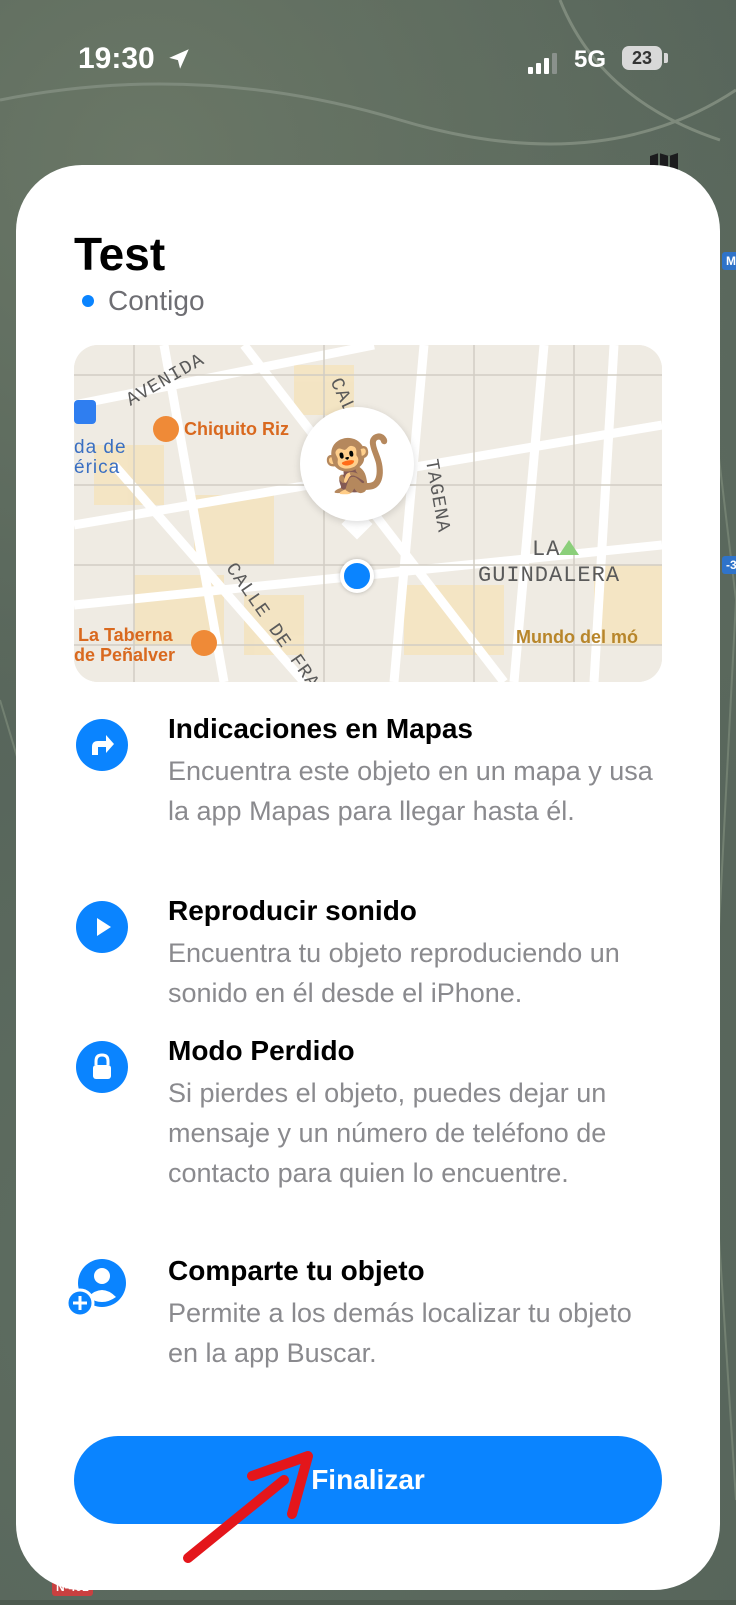 This screenshot has width=736, height=1605. I want to click on cellular-signal-icon, so click(542, 63).